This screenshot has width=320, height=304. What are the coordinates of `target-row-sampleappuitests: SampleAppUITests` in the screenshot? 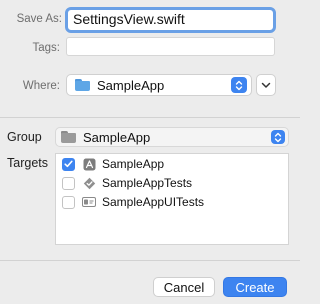 It's located at (133, 202).